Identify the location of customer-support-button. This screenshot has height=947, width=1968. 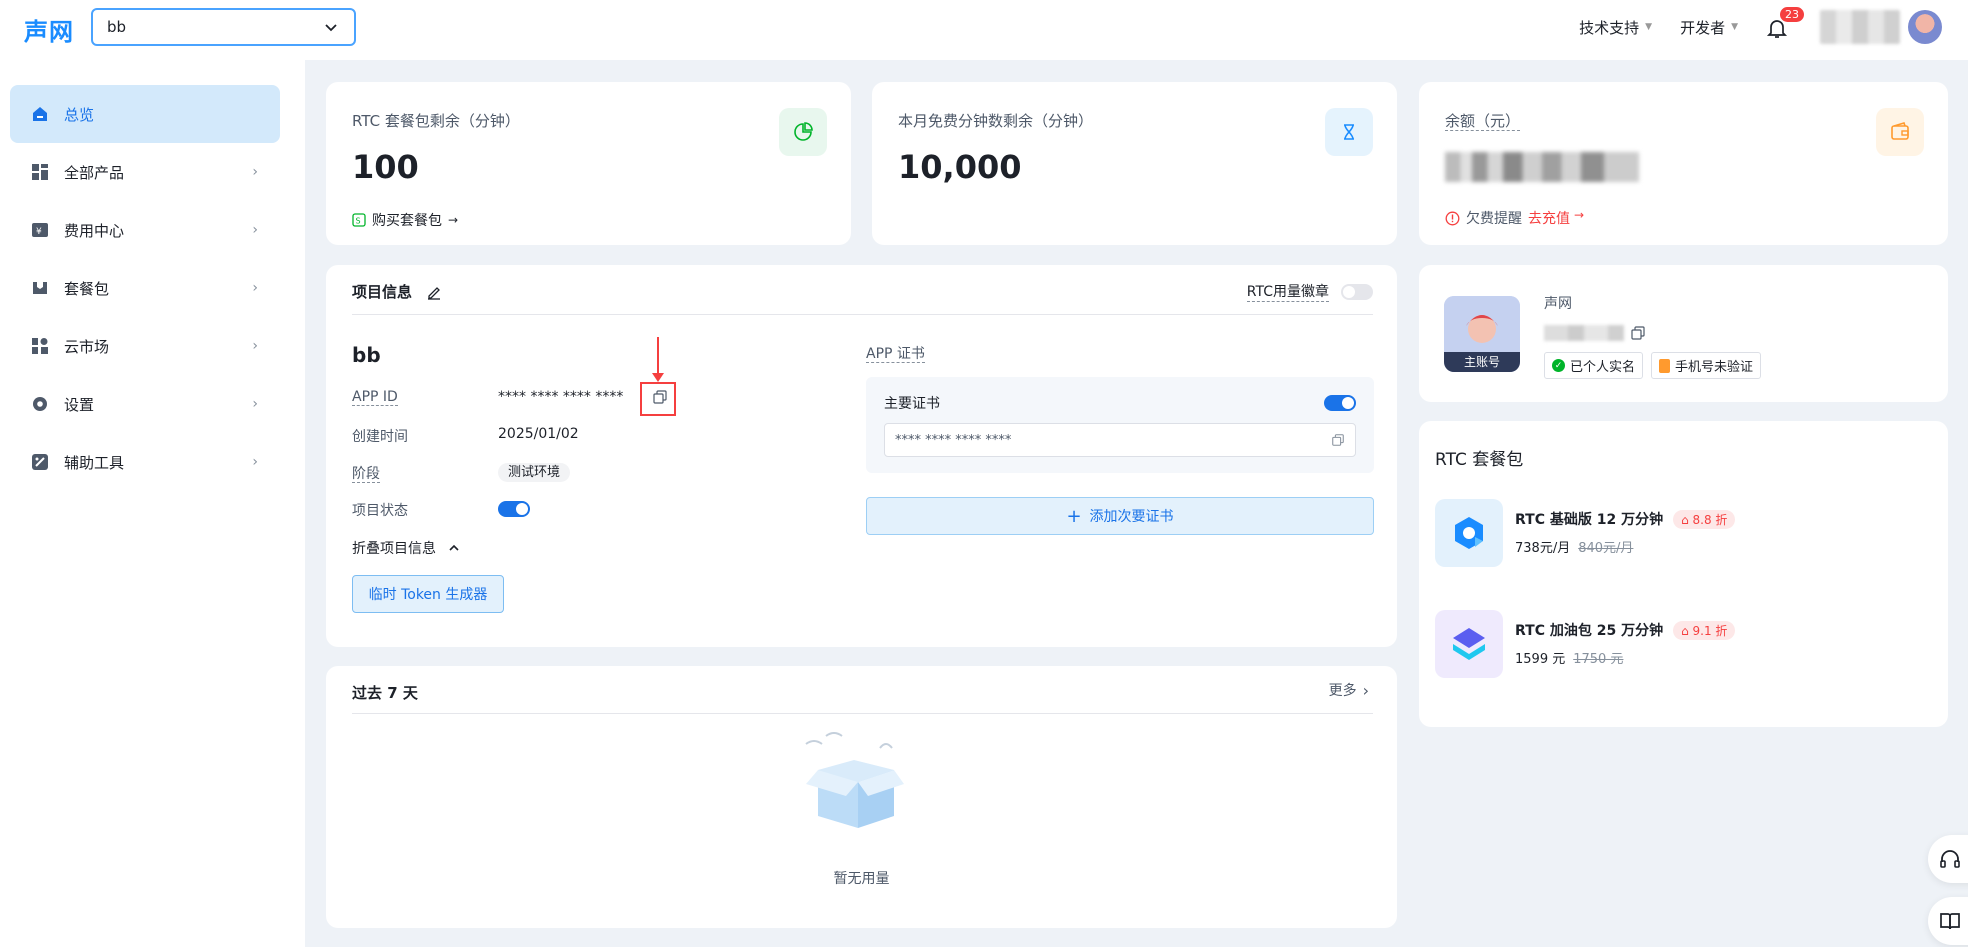
(1948, 859).